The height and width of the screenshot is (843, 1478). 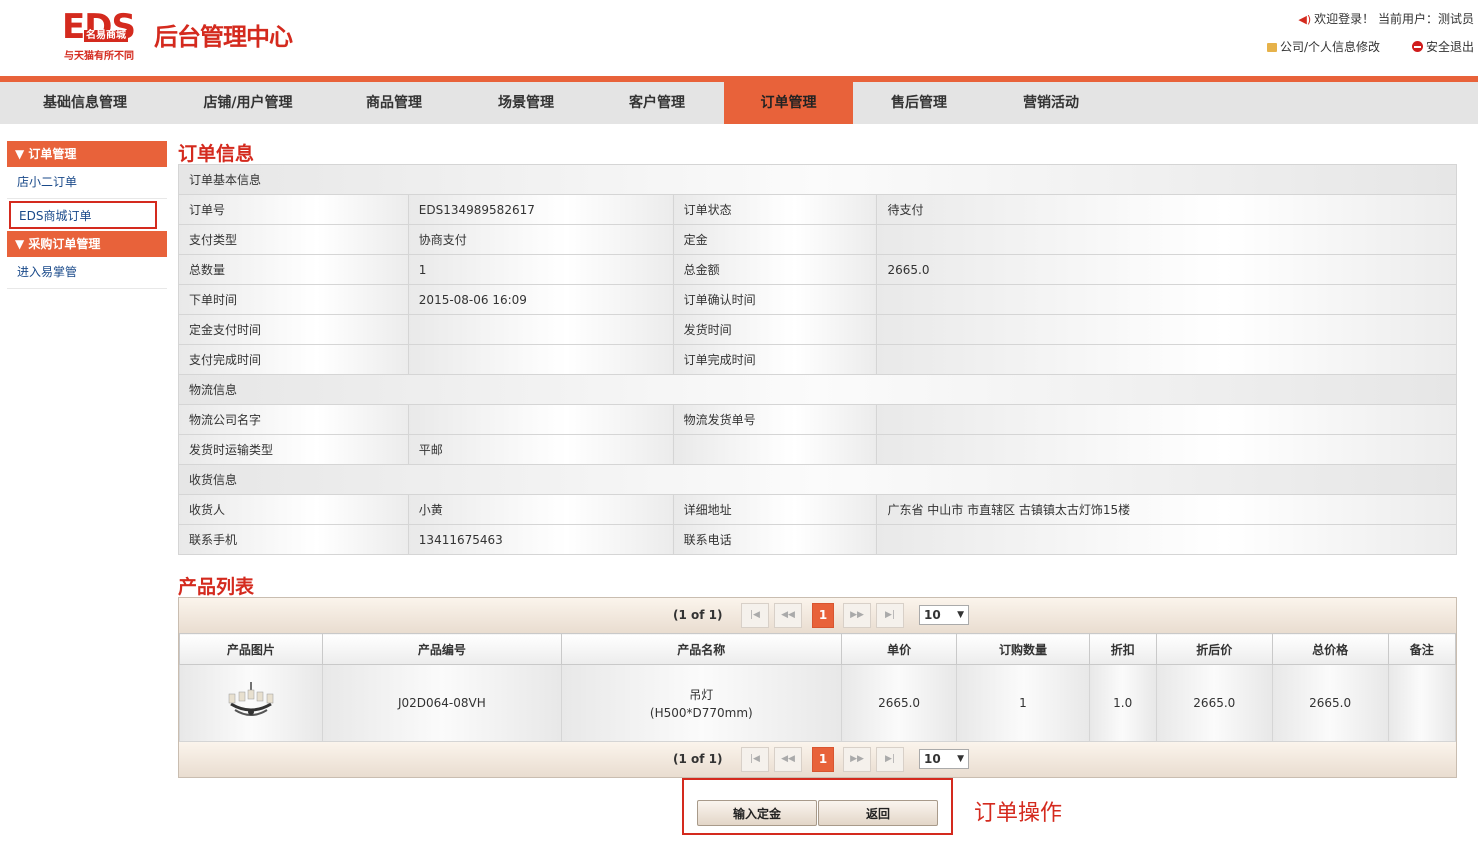 I want to click on logo-slogan: 与天猫有所不同, so click(x=99, y=56).